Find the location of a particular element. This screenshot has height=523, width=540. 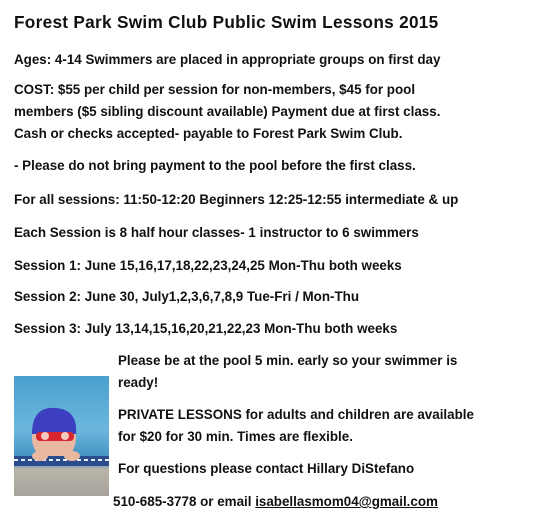

phone-number: 510-685-3778 or email is located at coordinates (184, 501).